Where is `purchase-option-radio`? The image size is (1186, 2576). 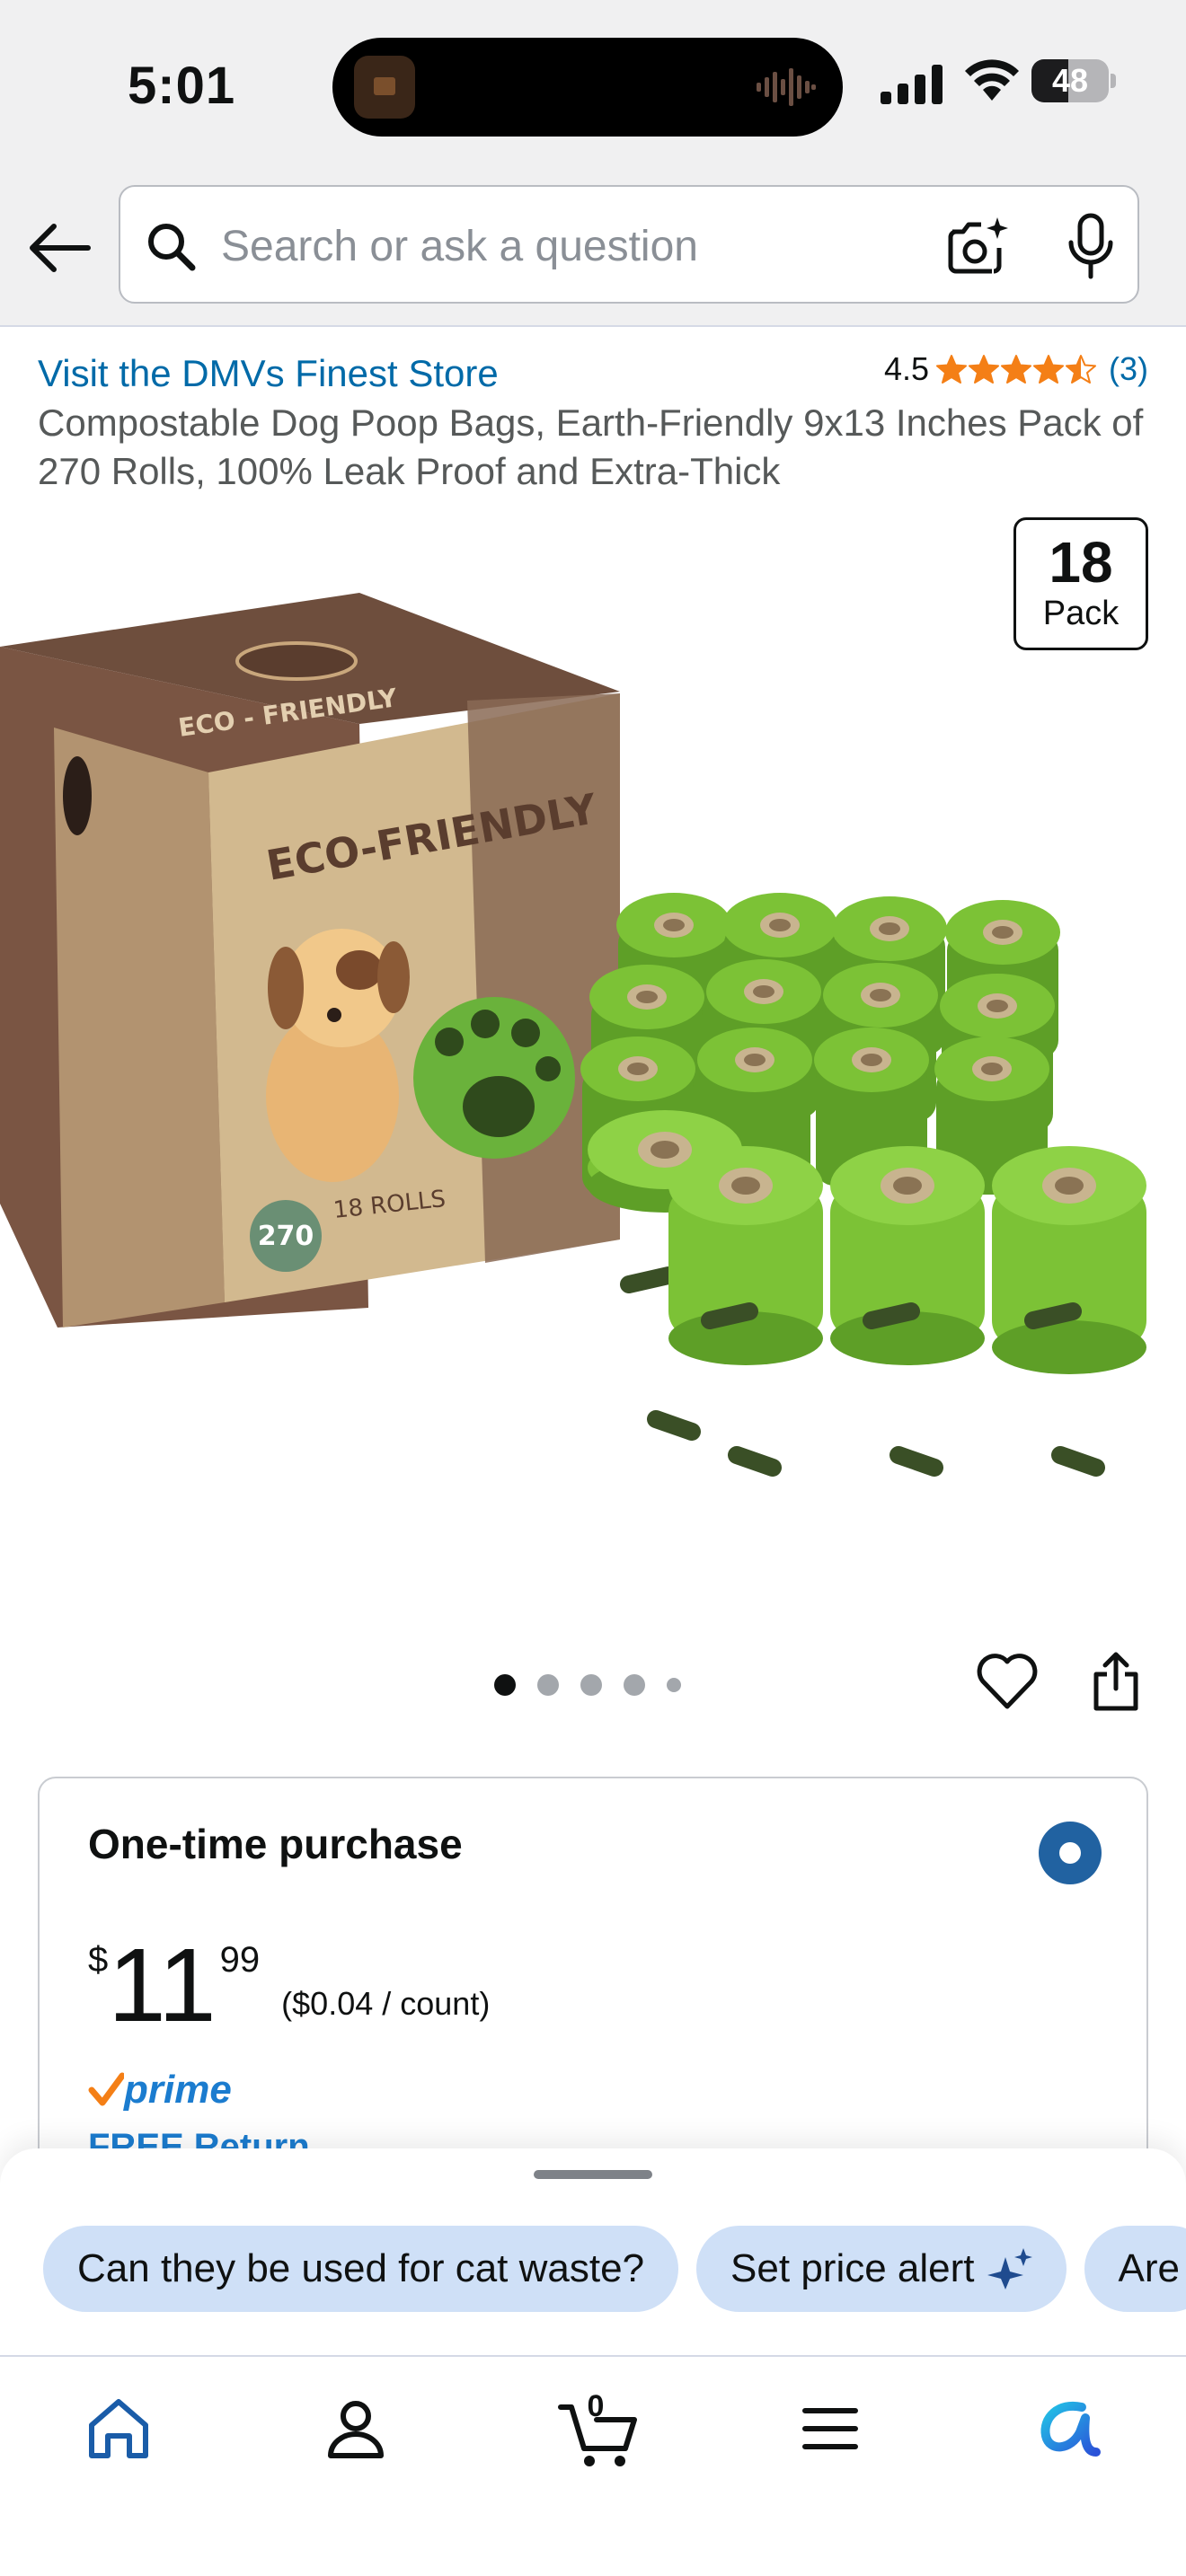
purchase-option-radio is located at coordinates (1070, 1853).